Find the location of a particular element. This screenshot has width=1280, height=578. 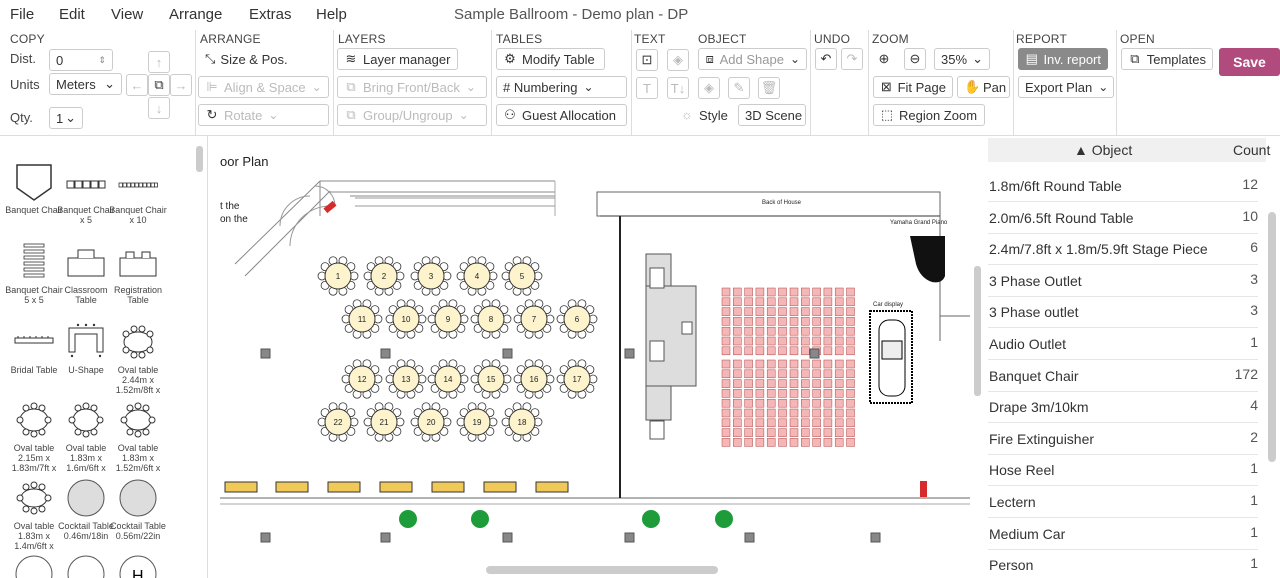

pan-button: ✋ Pan is located at coordinates (983, 87).